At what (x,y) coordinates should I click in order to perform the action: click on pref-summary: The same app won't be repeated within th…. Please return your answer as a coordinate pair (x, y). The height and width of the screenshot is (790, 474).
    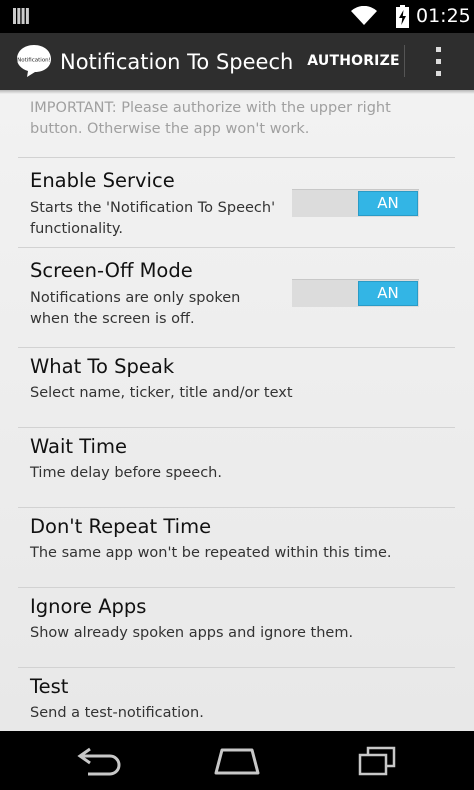
    Looking at the image, I should click on (211, 553).